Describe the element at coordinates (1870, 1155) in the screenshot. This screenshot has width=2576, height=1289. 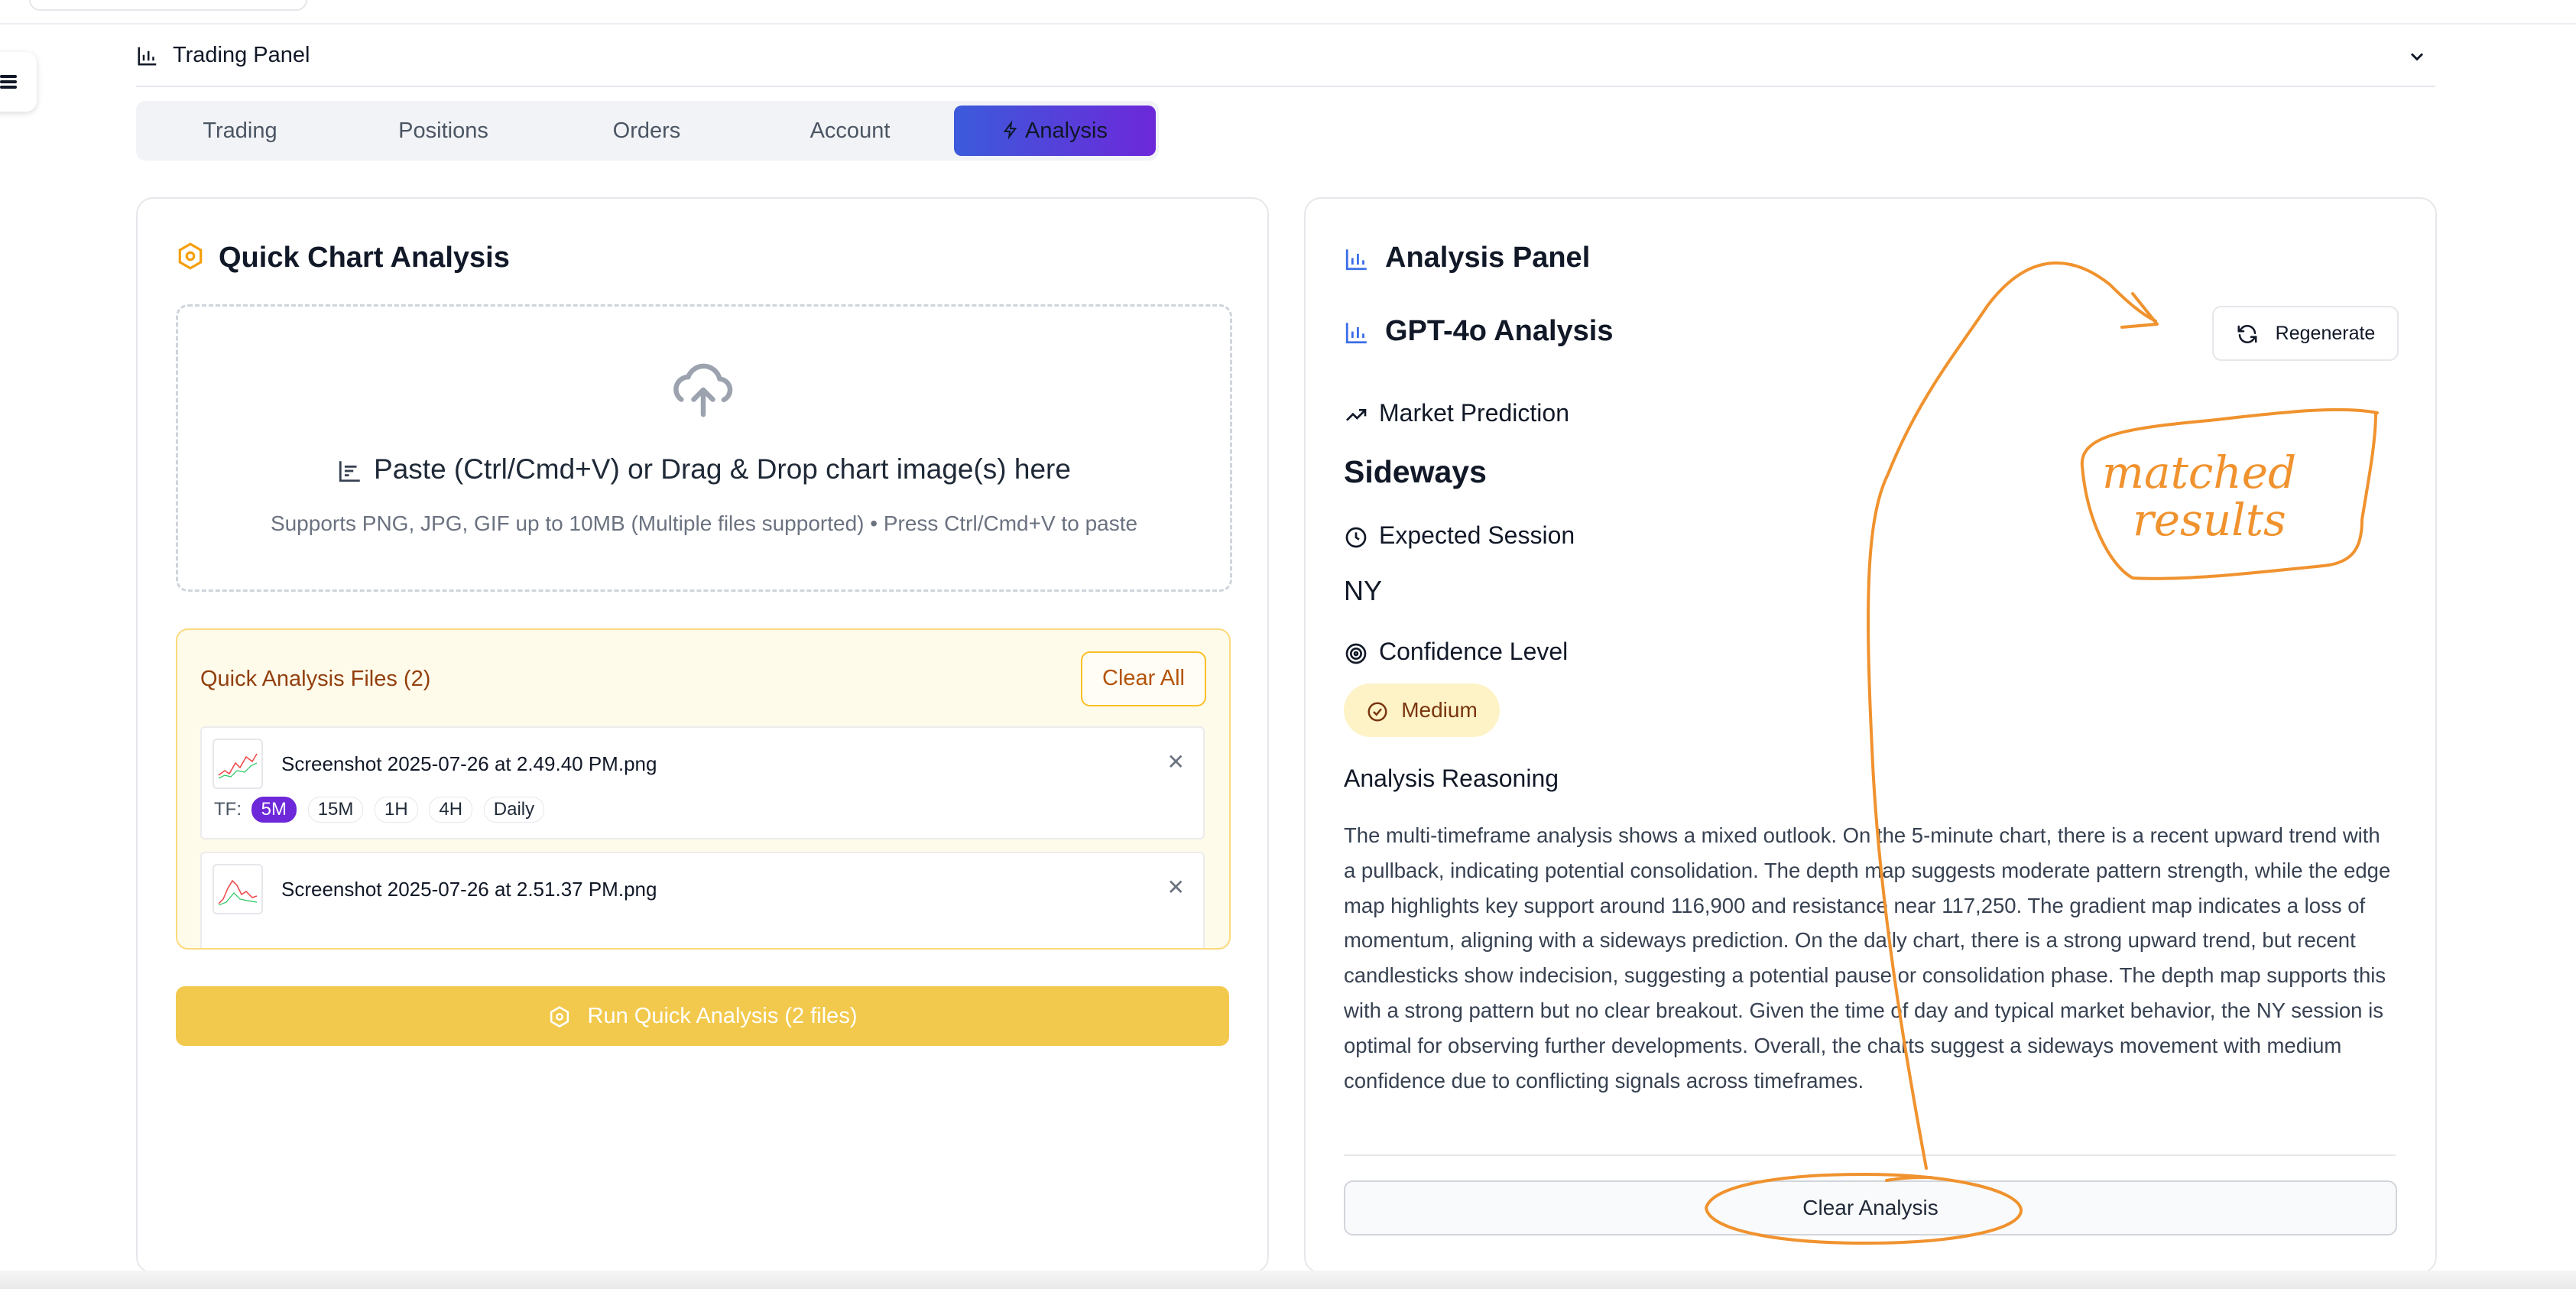
I see `divider` at that location.